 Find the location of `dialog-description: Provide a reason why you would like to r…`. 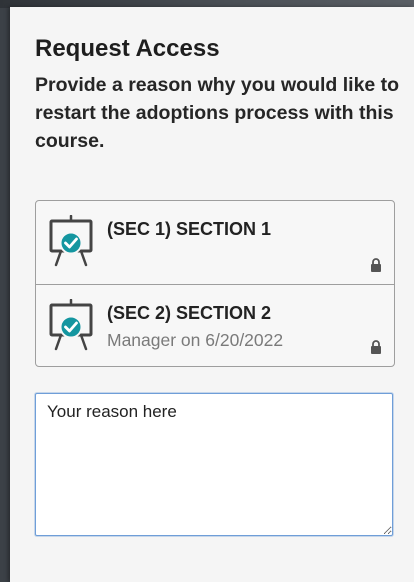

dialog-description: Provide a reason why you would like to r… is located at coordinates (217, 113).